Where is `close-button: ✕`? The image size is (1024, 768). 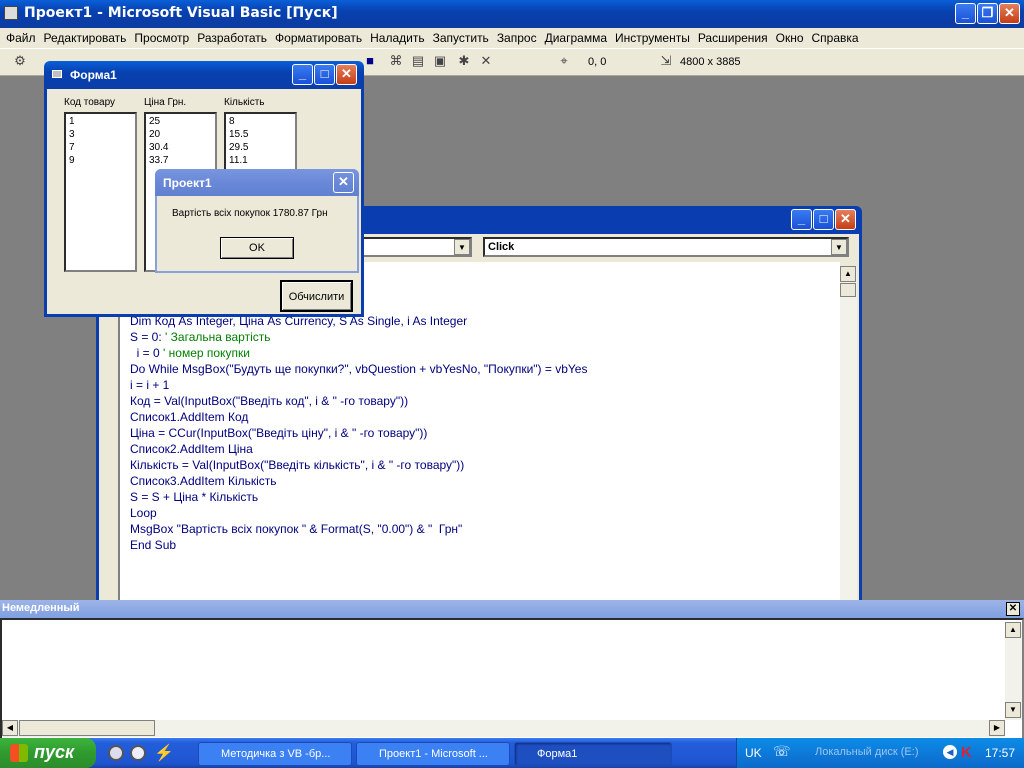 close-button: ✕ is located at coordinates (1009, 13).